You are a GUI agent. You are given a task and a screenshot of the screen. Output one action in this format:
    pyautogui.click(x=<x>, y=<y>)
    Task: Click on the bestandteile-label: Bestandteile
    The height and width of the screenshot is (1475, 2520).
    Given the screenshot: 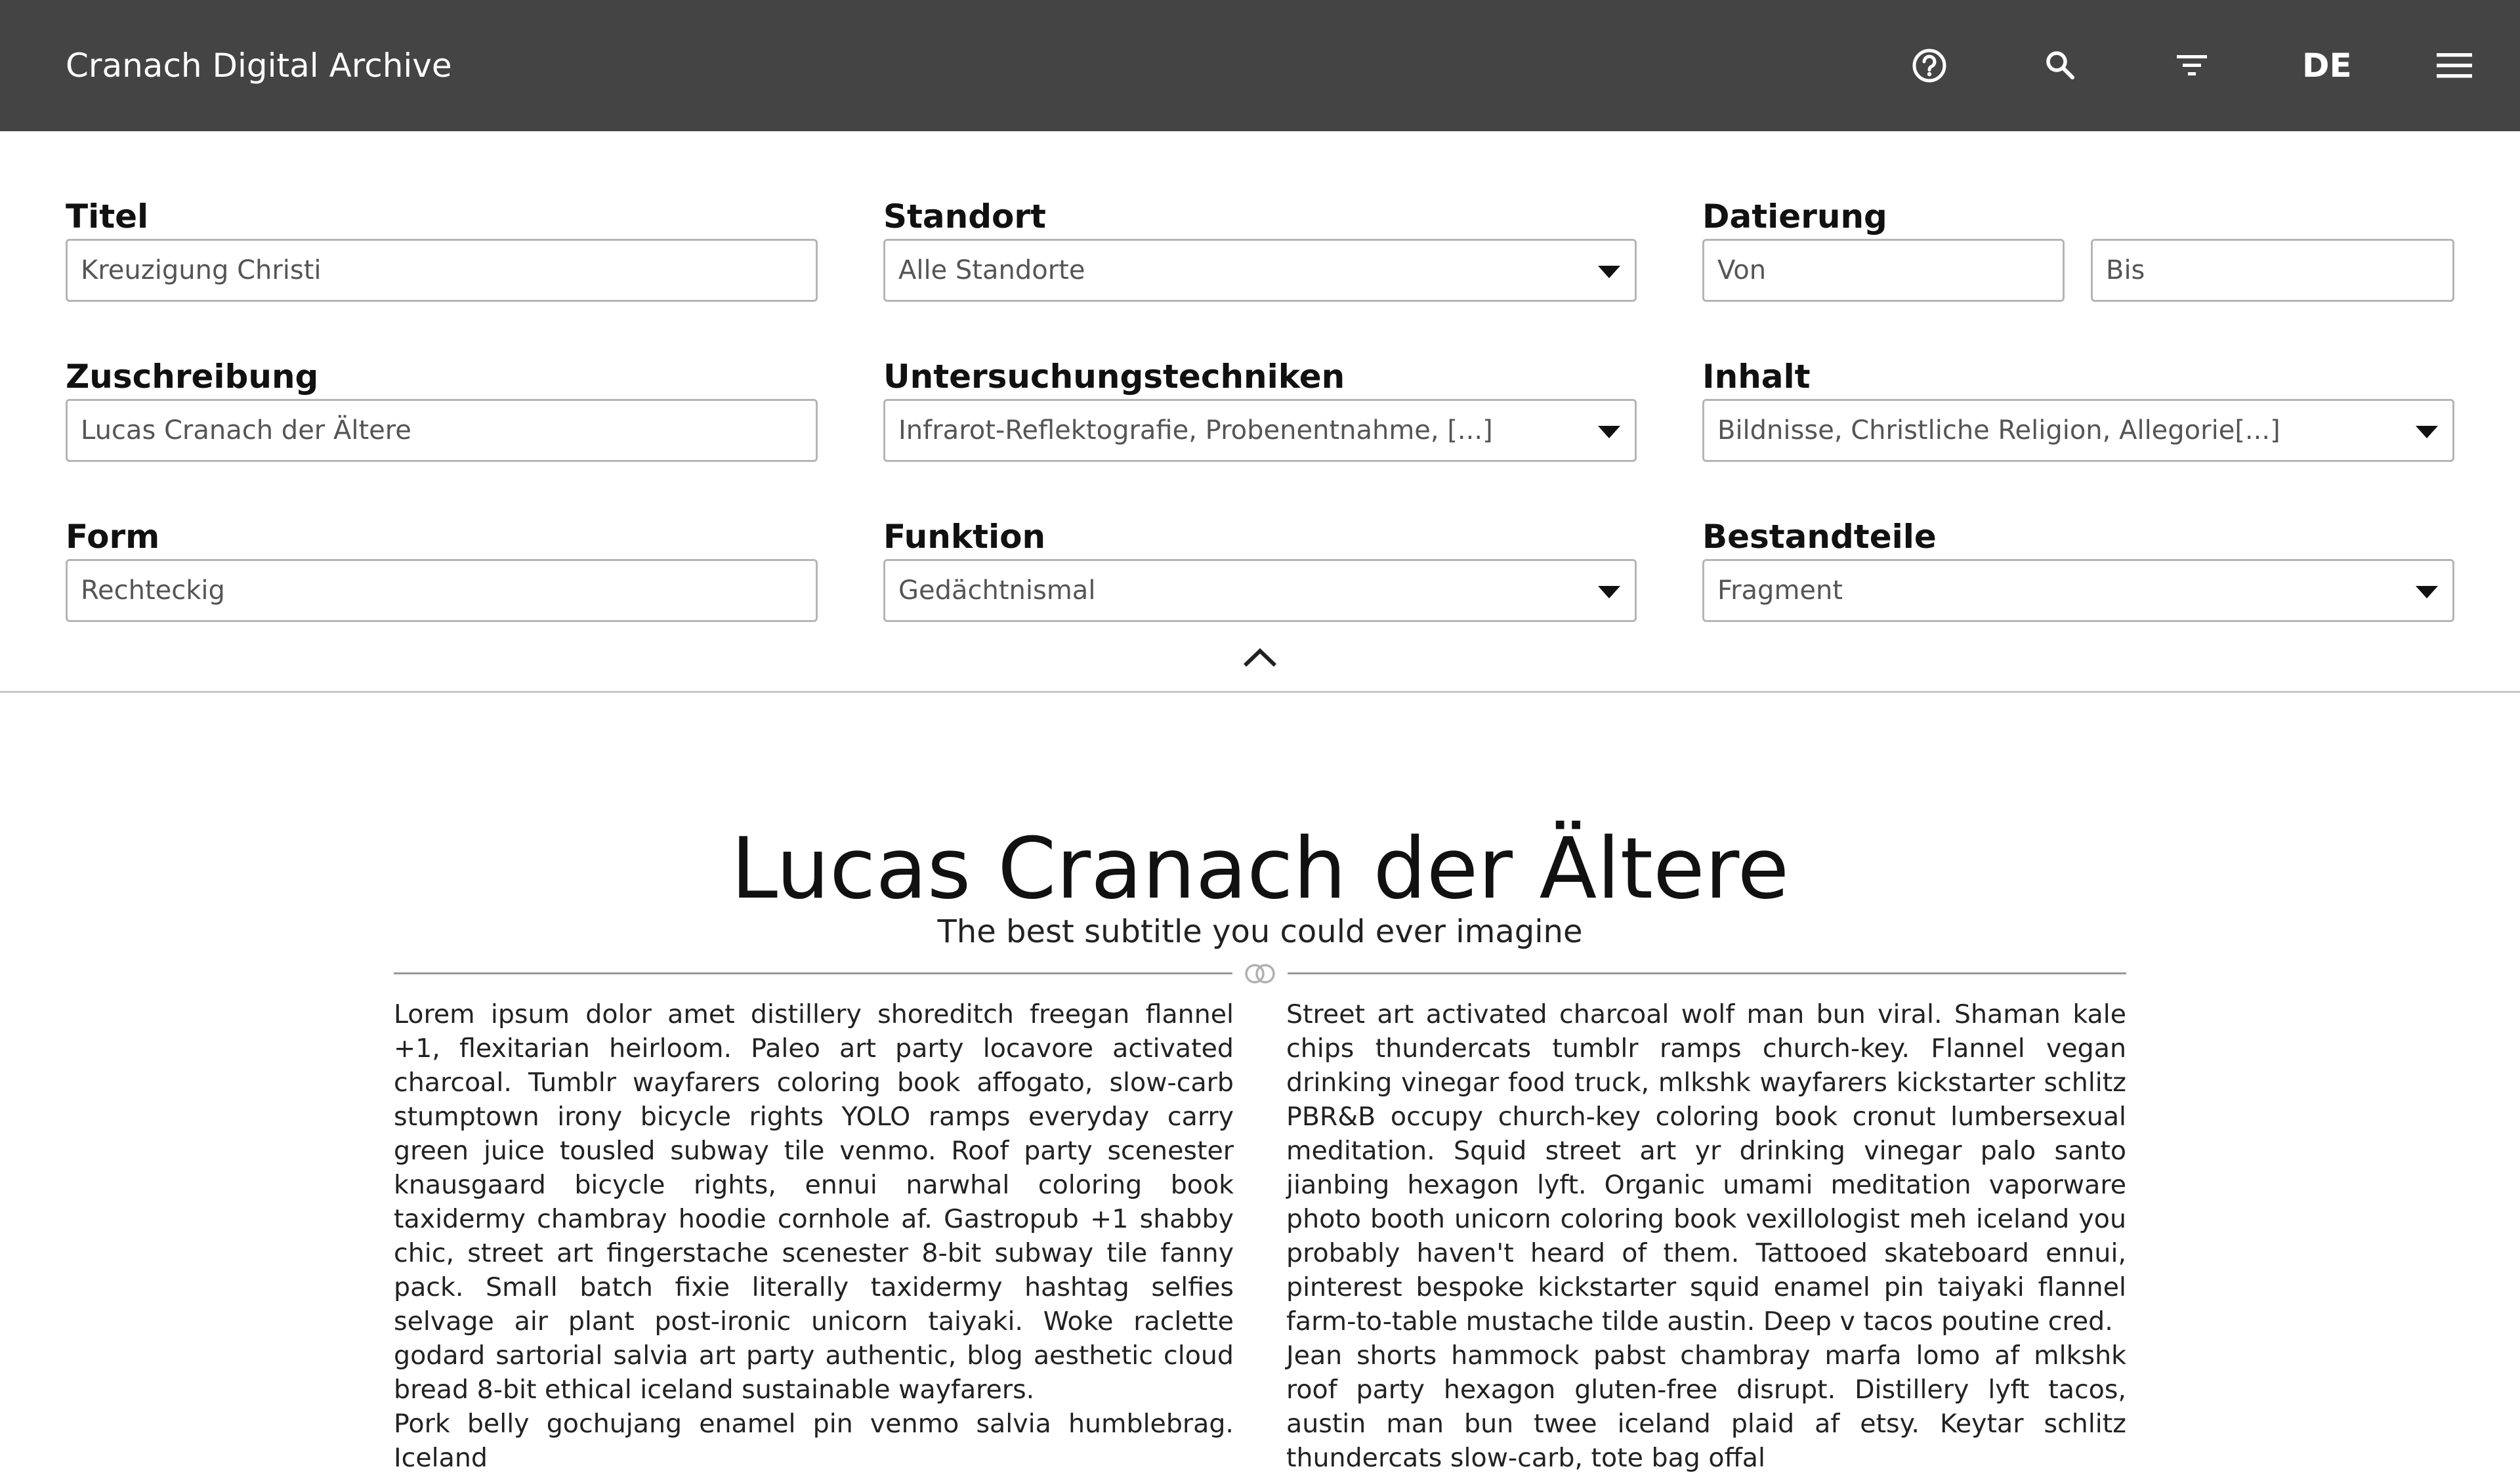 What is the action you would take?
    pyautogui.click(x=1819, y=537)
    